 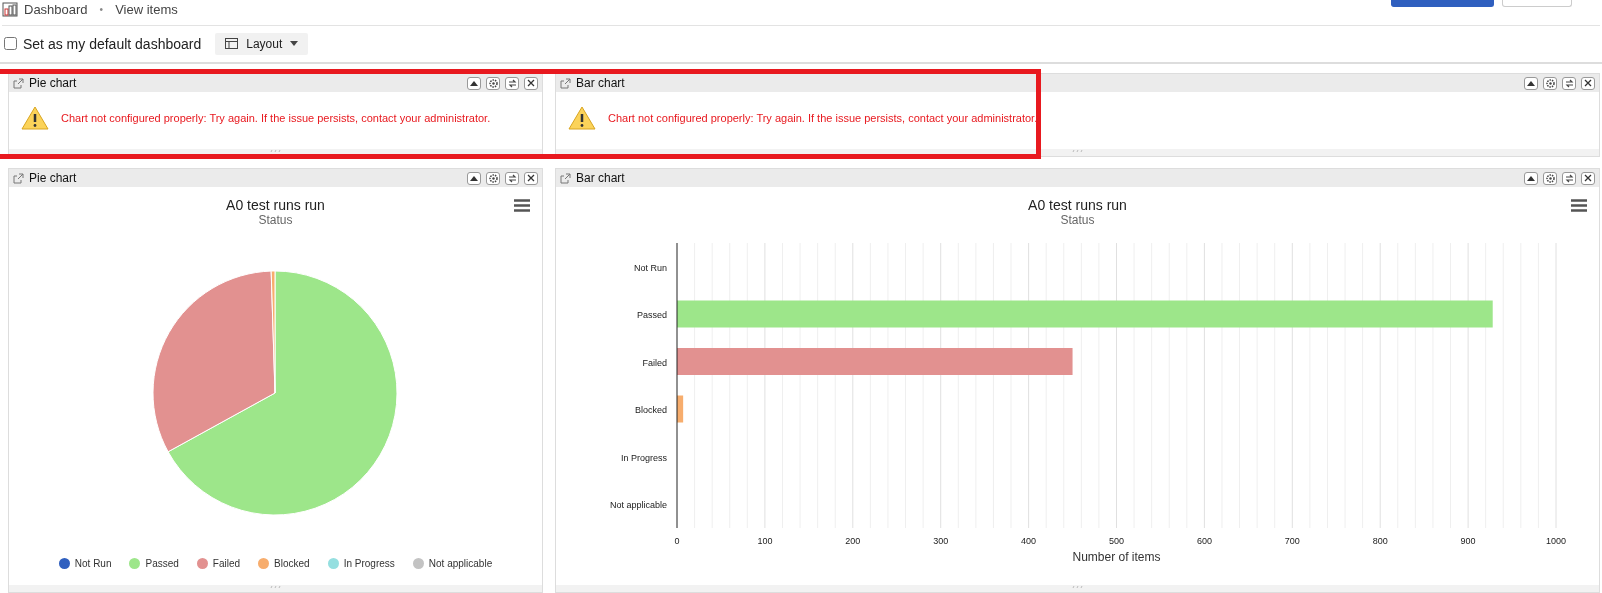 What do you see at coordinates (1029, 541) in the screenshot?
I see `tick-label: 400` at bounding box center [1029, 541].